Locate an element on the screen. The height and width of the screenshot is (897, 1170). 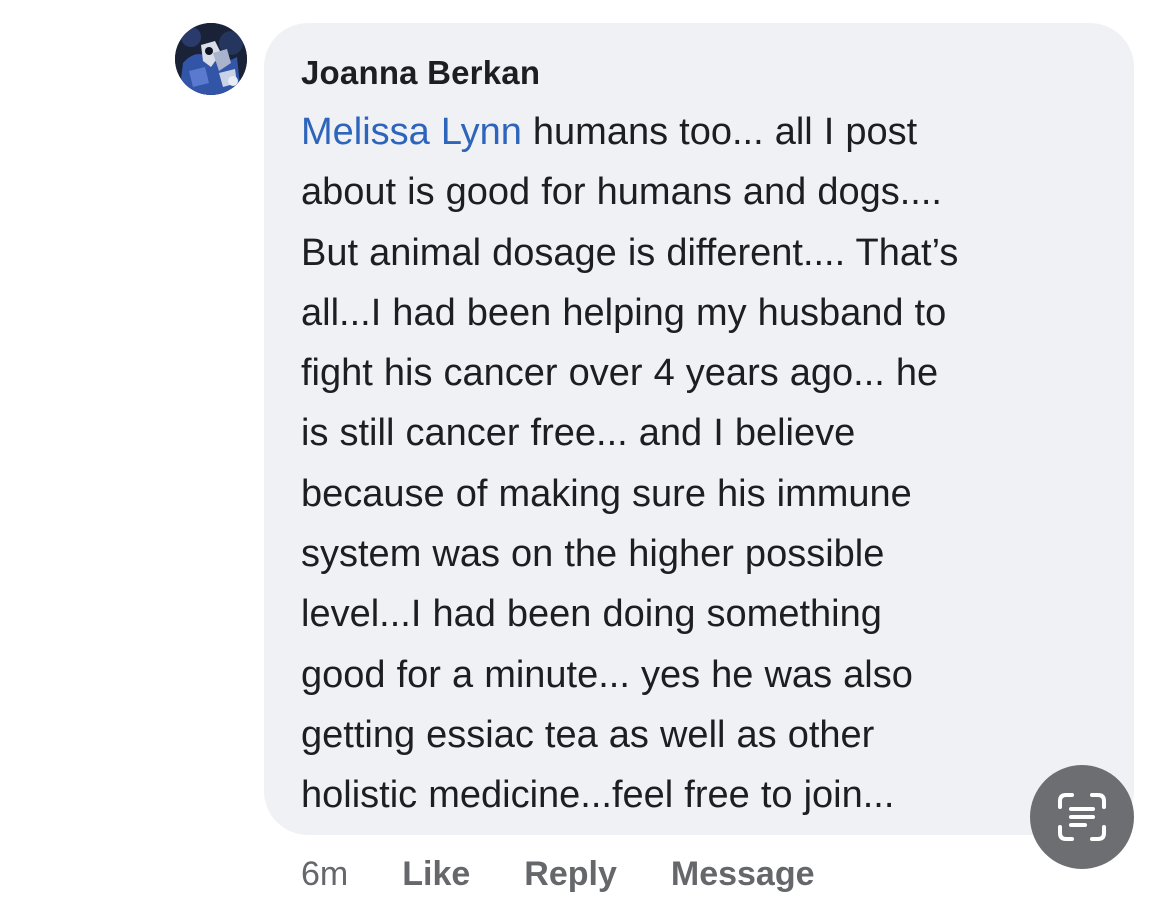
comment-timestamp: 6m is located at coordinates (325, 873).